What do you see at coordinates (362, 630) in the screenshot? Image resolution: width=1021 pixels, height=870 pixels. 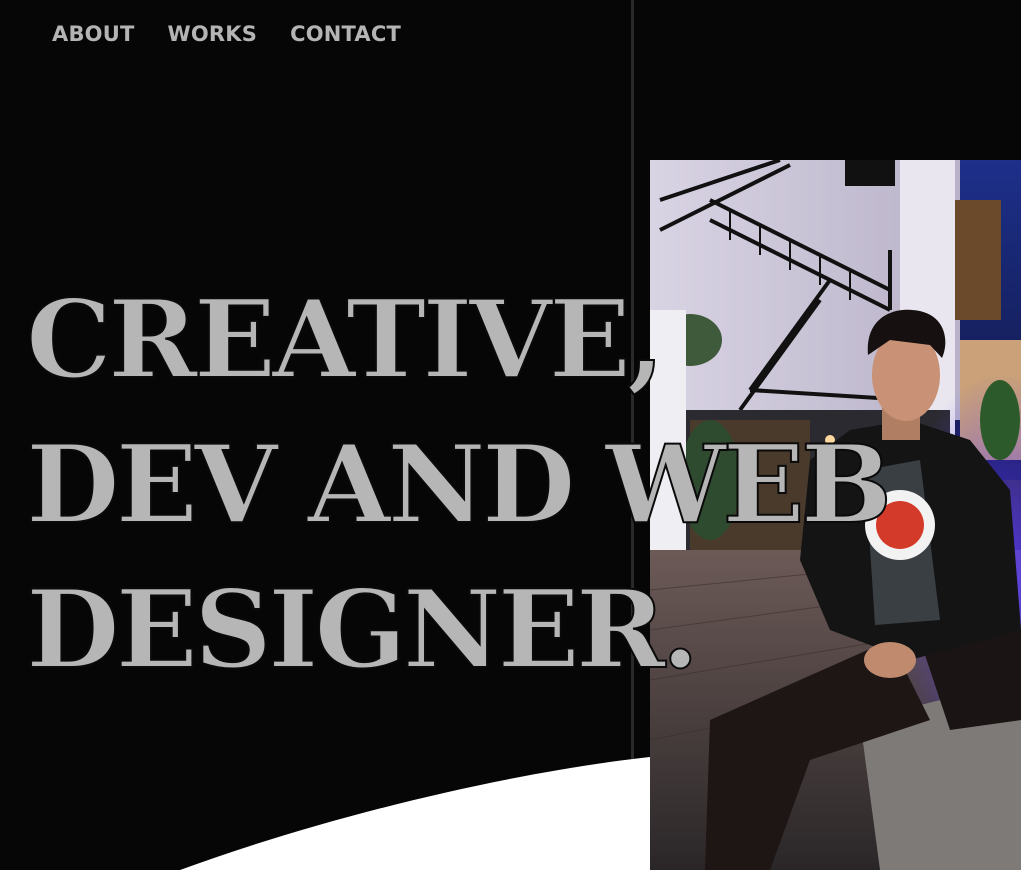 I see `headline-line-3: DESIGNER.` at bounding box center [362, 630].